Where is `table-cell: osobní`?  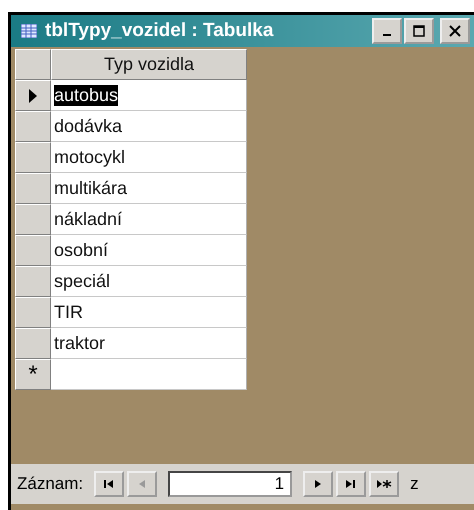 table-cell: osobní is located at coordinates (149, 250).